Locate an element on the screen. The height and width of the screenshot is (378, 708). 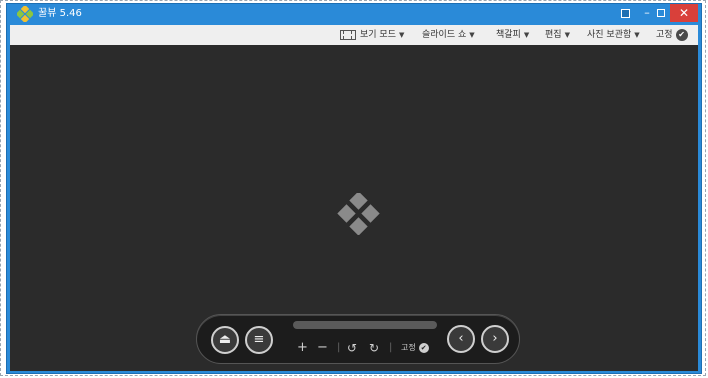
fix-toggle: 고정 ✔ is located at coordinates (672, 35).